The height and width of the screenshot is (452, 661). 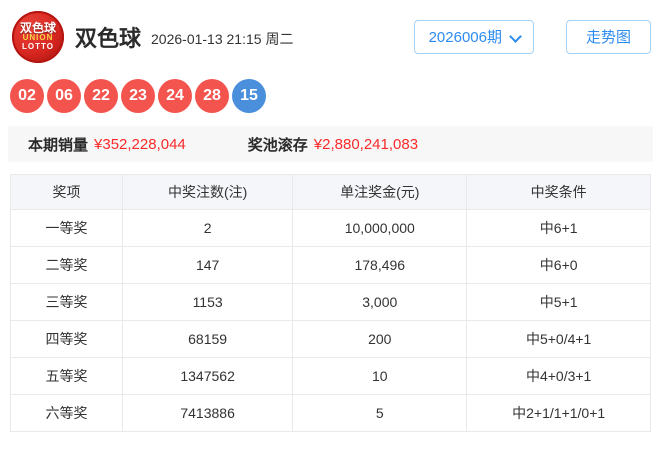 What do you see at coordinates (66, 376) in the screenshot?
I see `table-cell: 五等奖` at bounding box center [66, 376].